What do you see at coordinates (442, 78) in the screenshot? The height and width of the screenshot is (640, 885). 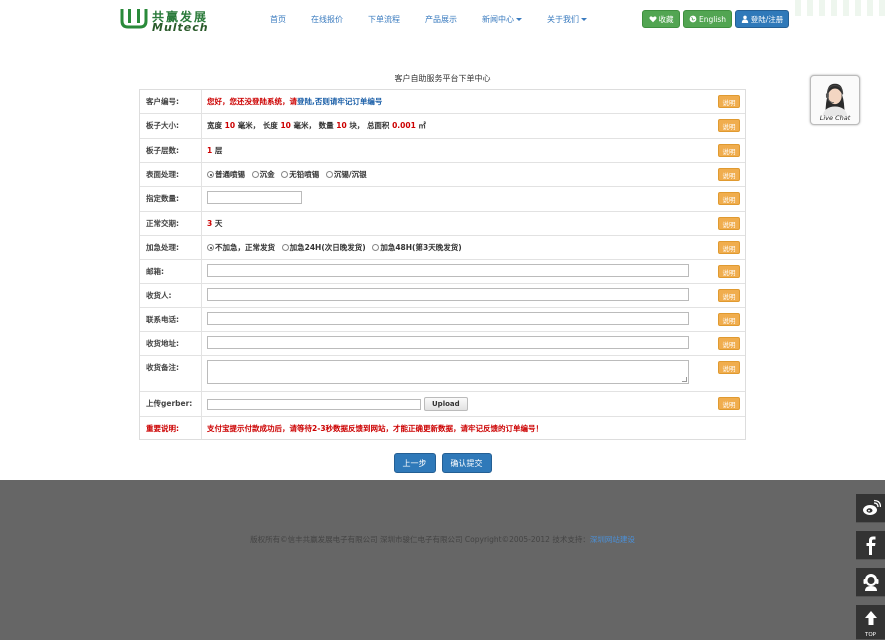 I see `page-title: 客户自助服务平台下单中心` at bounding box center [442, 78].